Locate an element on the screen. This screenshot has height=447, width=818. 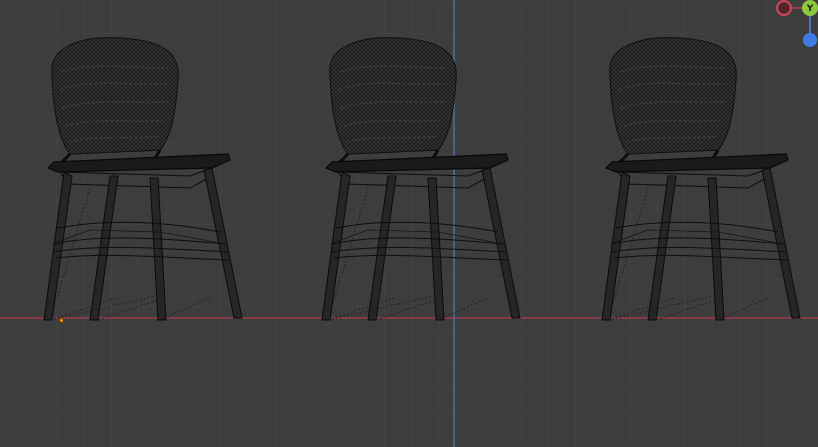
object-origin-marker is located at coordinates (61, 320).